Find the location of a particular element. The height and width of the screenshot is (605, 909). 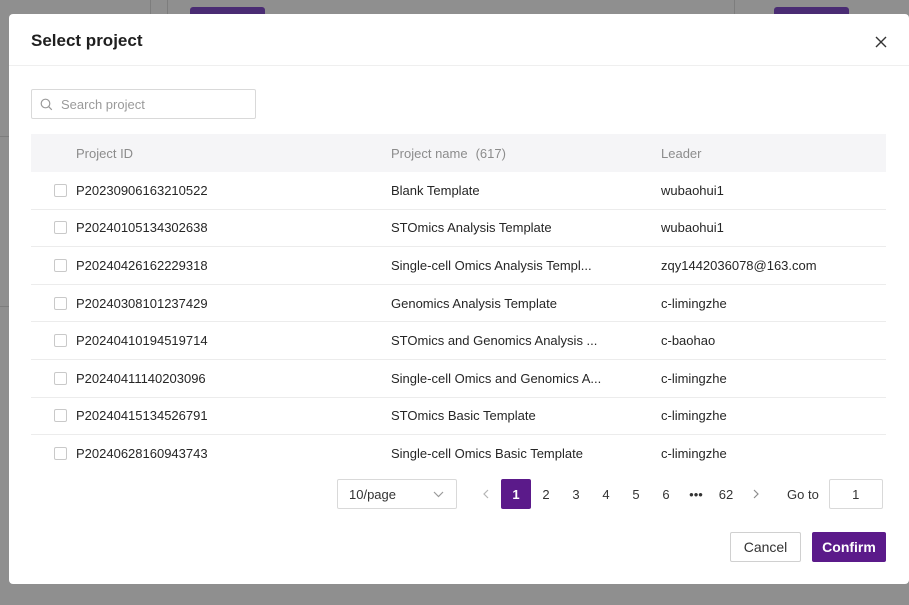

page-ellipsis: ••• is located at coordinates (696, 494).